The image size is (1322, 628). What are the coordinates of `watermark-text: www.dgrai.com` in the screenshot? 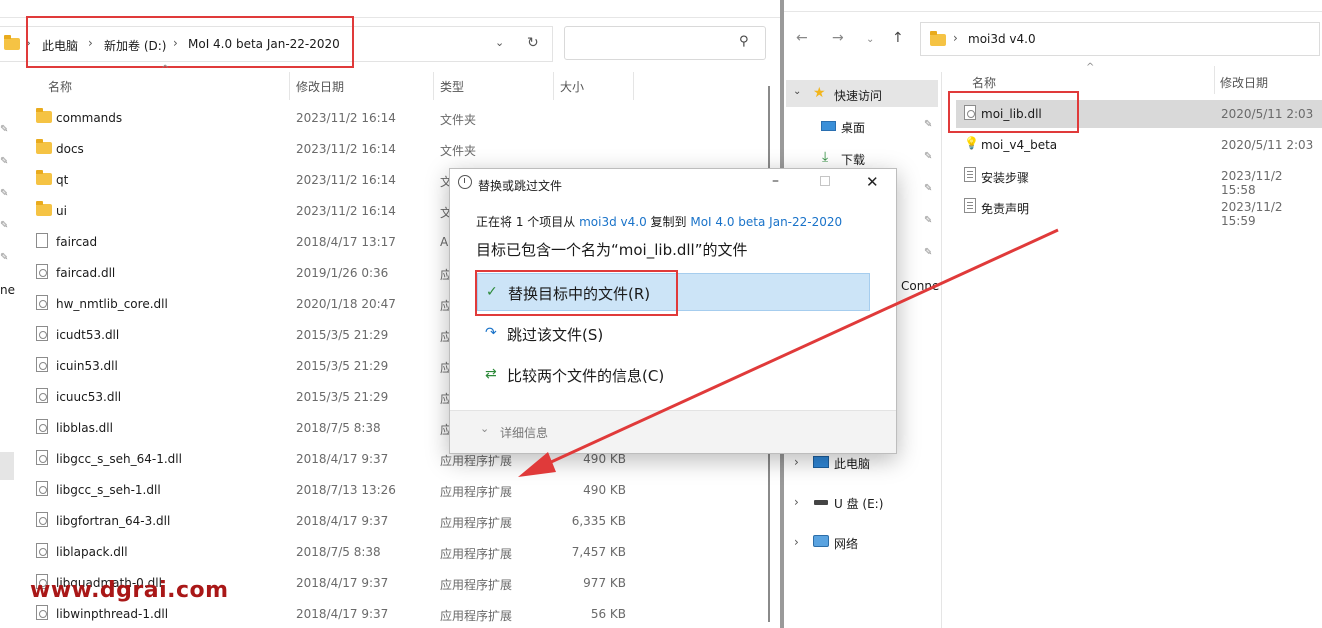 It's located at (129, 590).